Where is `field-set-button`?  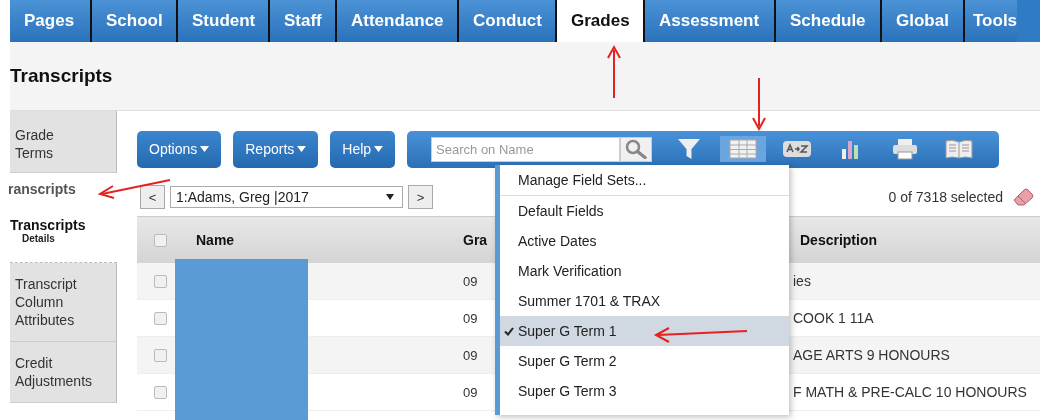 field-set-button is located at coordinates (743, 149).